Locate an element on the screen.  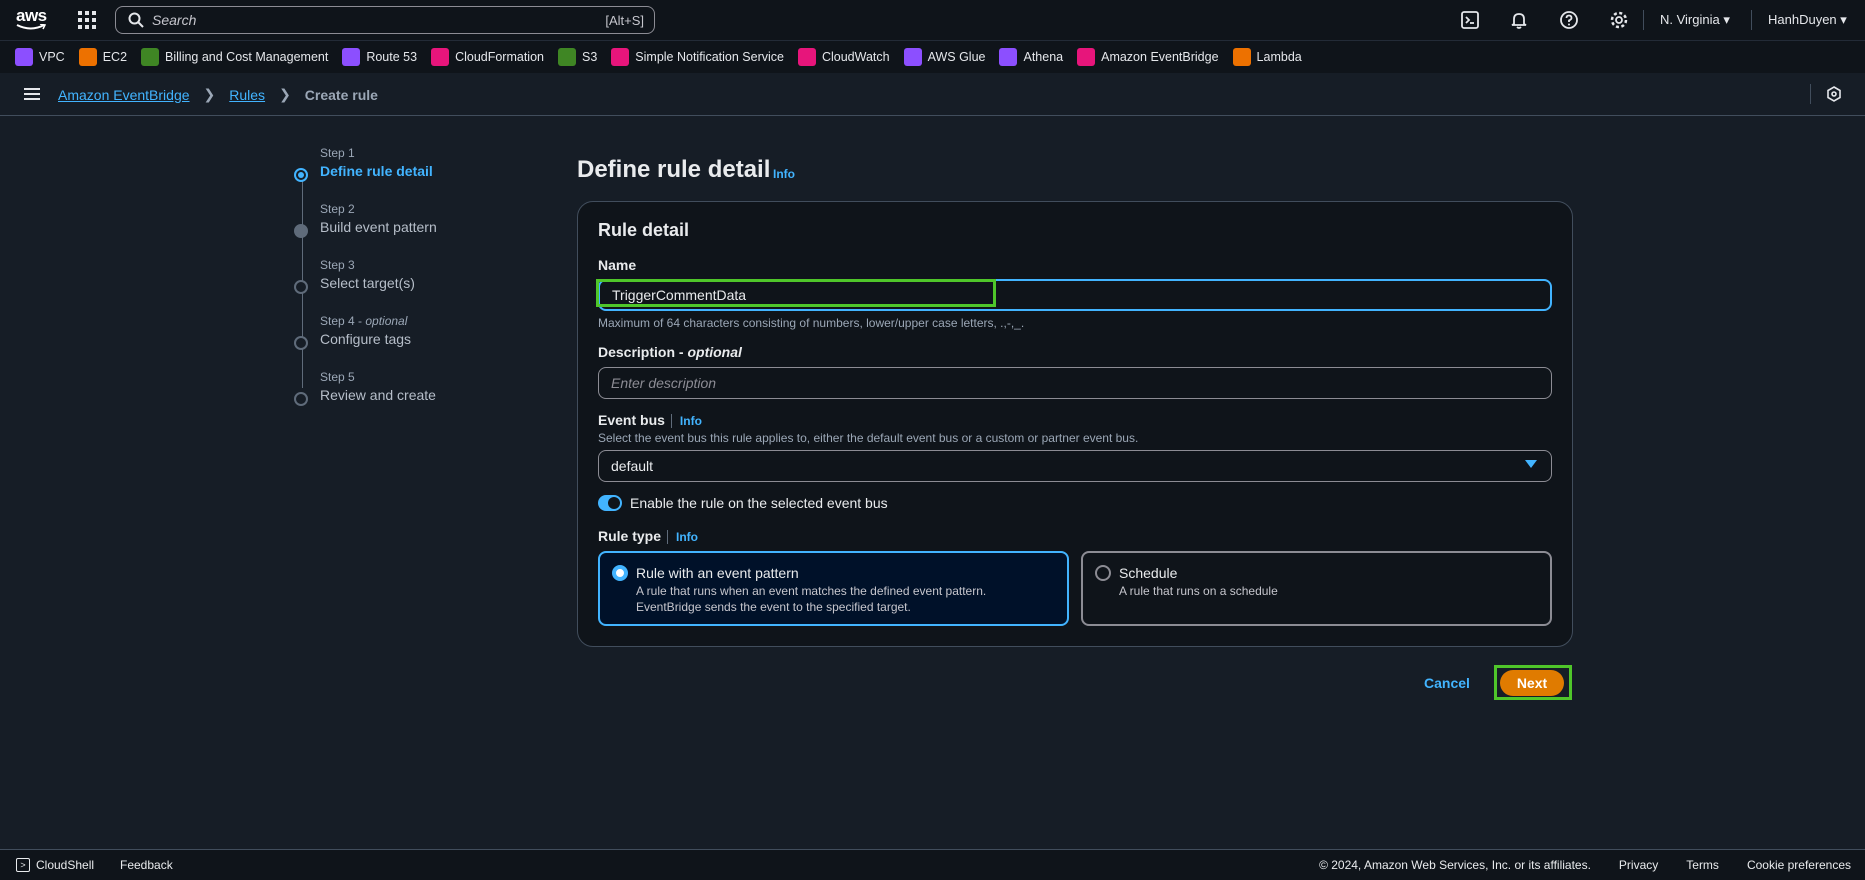
search-input: Search [Alt+S] is located at coordinates (385, 20).